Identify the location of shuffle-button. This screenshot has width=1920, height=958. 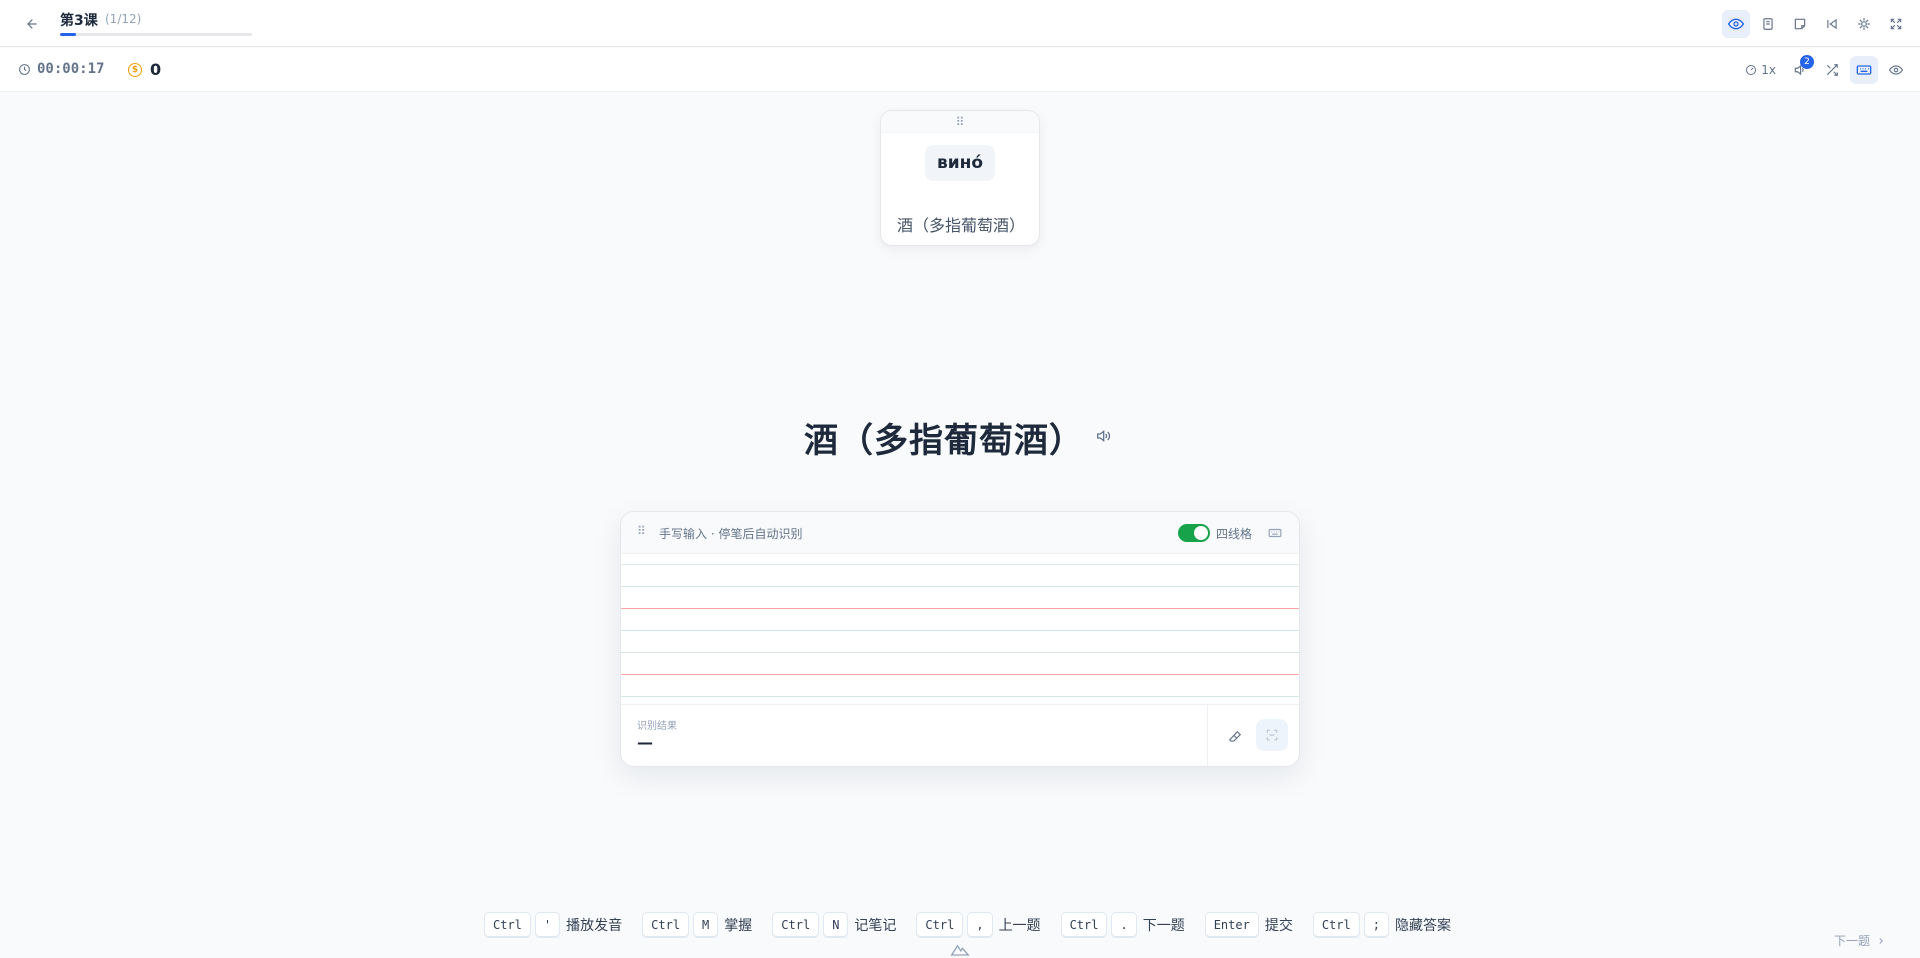
(1832, 70).